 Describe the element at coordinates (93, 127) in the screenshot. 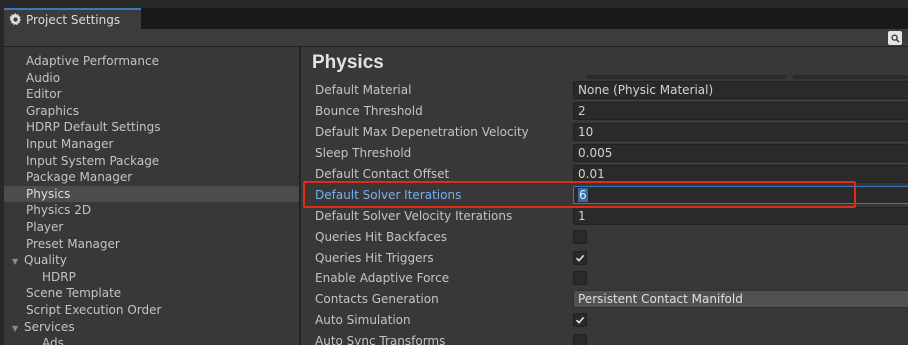

I see `sidebar-item-label: HDRP Default Settings` at that location.